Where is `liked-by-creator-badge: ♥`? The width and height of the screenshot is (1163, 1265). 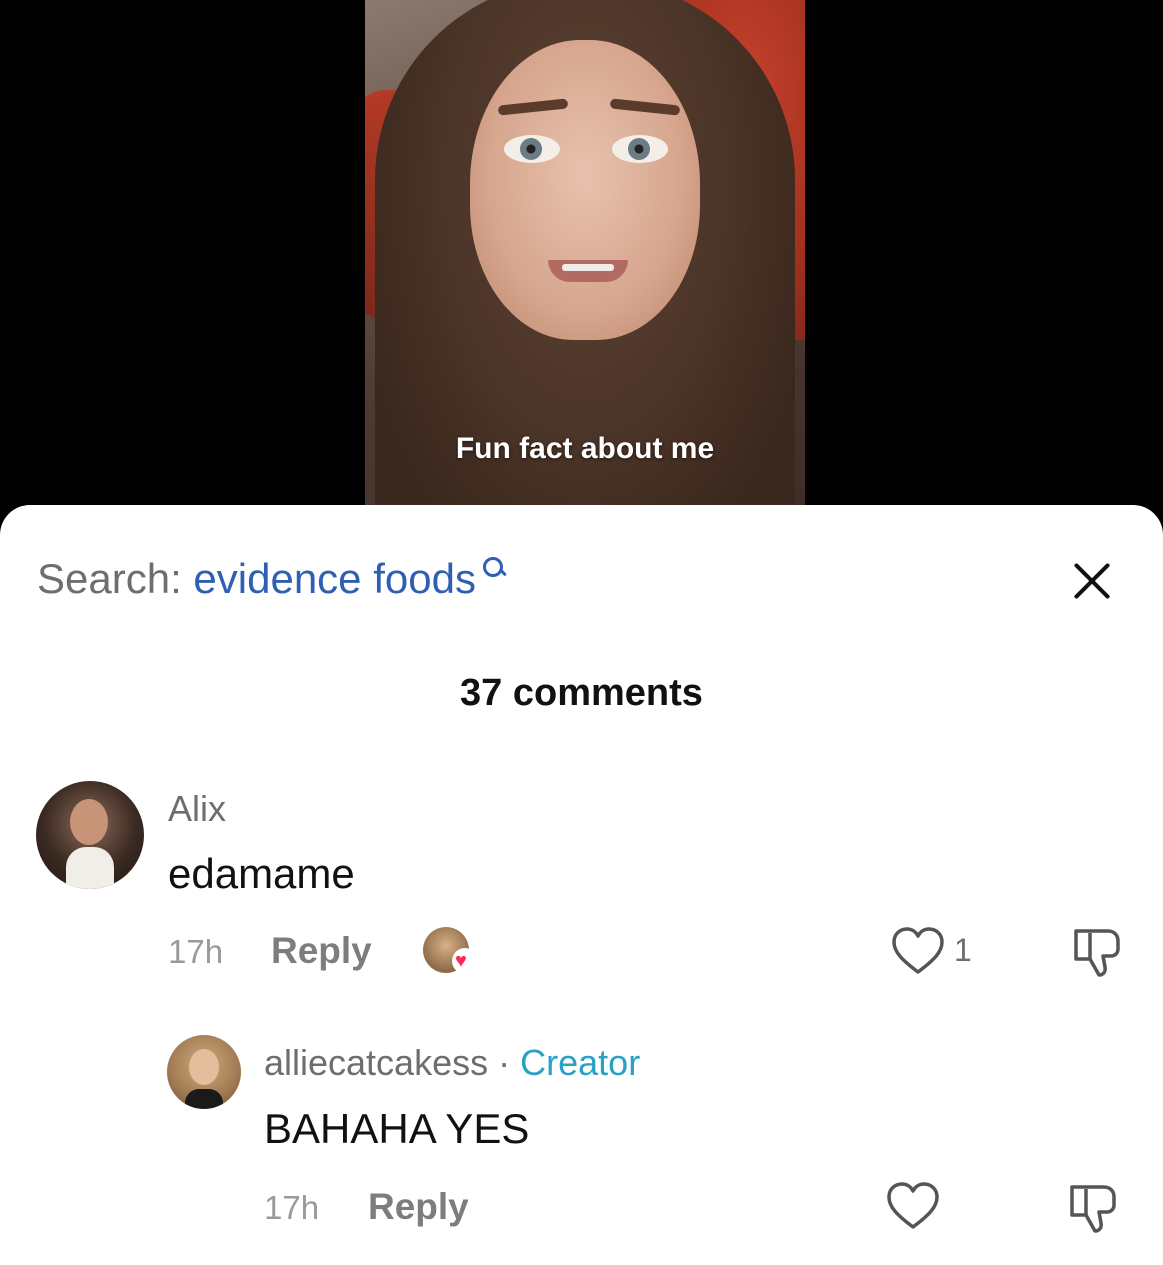
liked-by-creator-badge: ♥ is located at coordinates (465, 961).